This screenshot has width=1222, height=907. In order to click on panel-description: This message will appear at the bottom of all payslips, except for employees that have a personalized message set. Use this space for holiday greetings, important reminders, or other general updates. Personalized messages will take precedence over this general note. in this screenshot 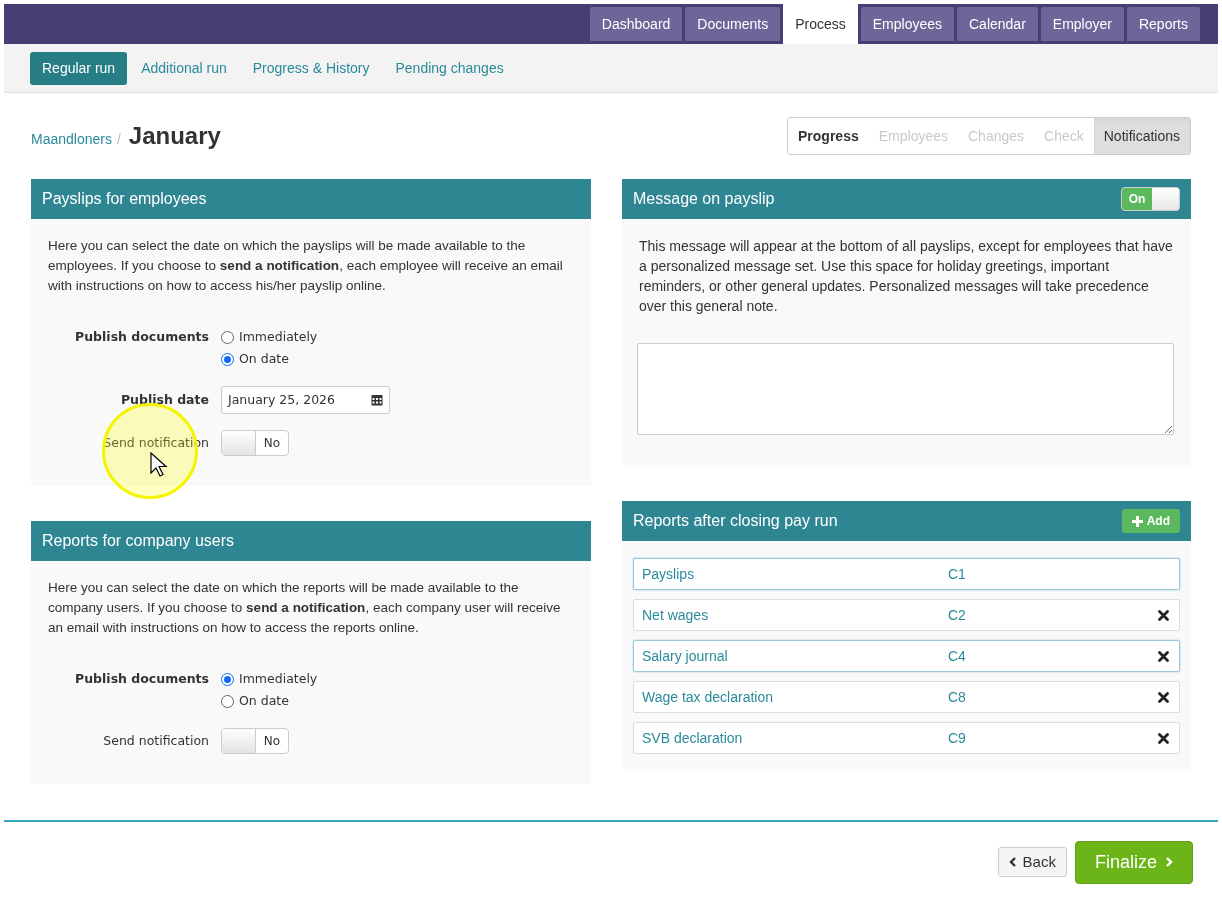, I will do `click(906, 276)`.